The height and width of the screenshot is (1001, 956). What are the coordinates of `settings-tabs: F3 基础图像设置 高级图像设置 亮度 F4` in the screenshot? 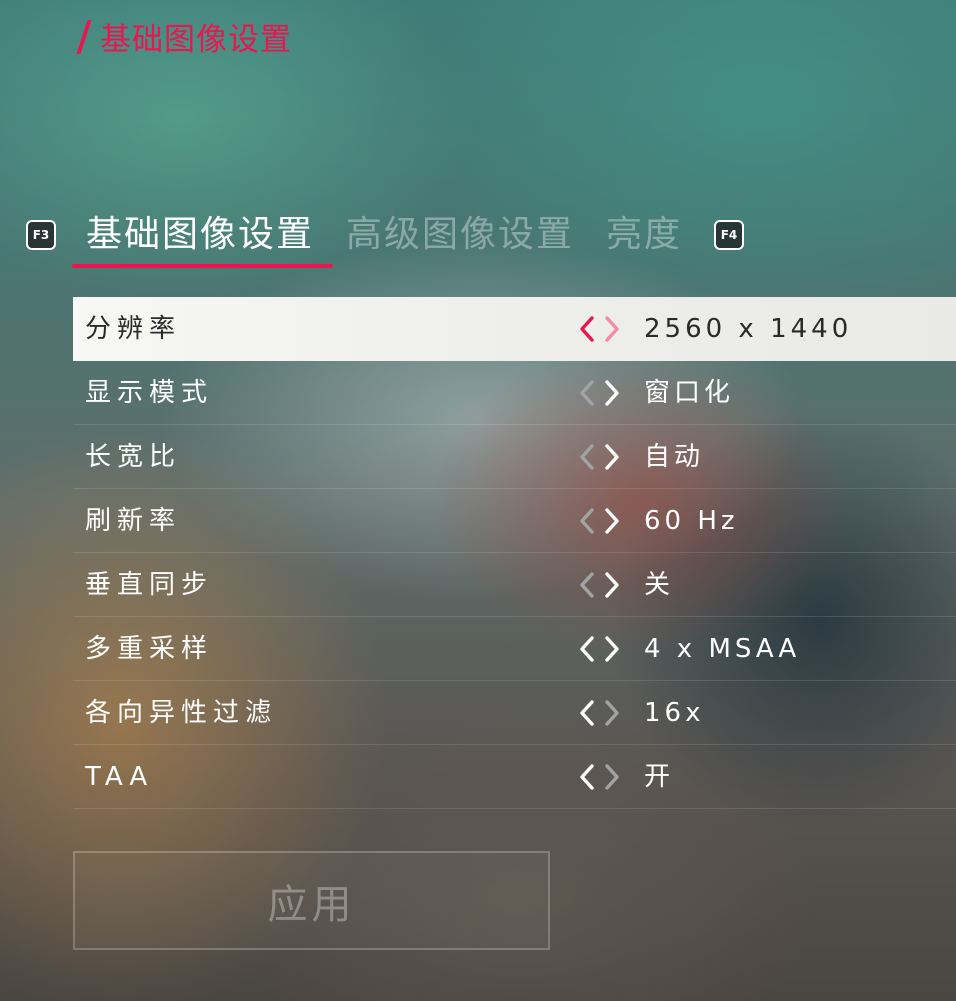 It's located at (478, 239).